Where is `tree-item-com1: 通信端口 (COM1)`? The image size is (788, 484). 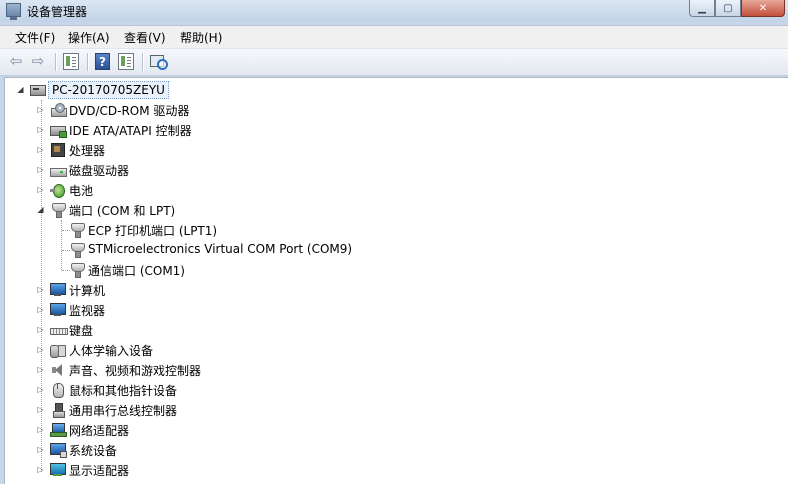 tree-item-com1: 通信端口 (COM1) is located at coordinates (395, 270).